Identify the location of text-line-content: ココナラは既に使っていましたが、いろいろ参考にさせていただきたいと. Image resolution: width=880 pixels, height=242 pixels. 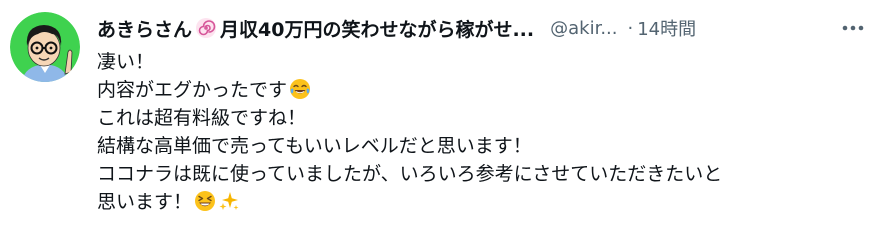
(410, 174).